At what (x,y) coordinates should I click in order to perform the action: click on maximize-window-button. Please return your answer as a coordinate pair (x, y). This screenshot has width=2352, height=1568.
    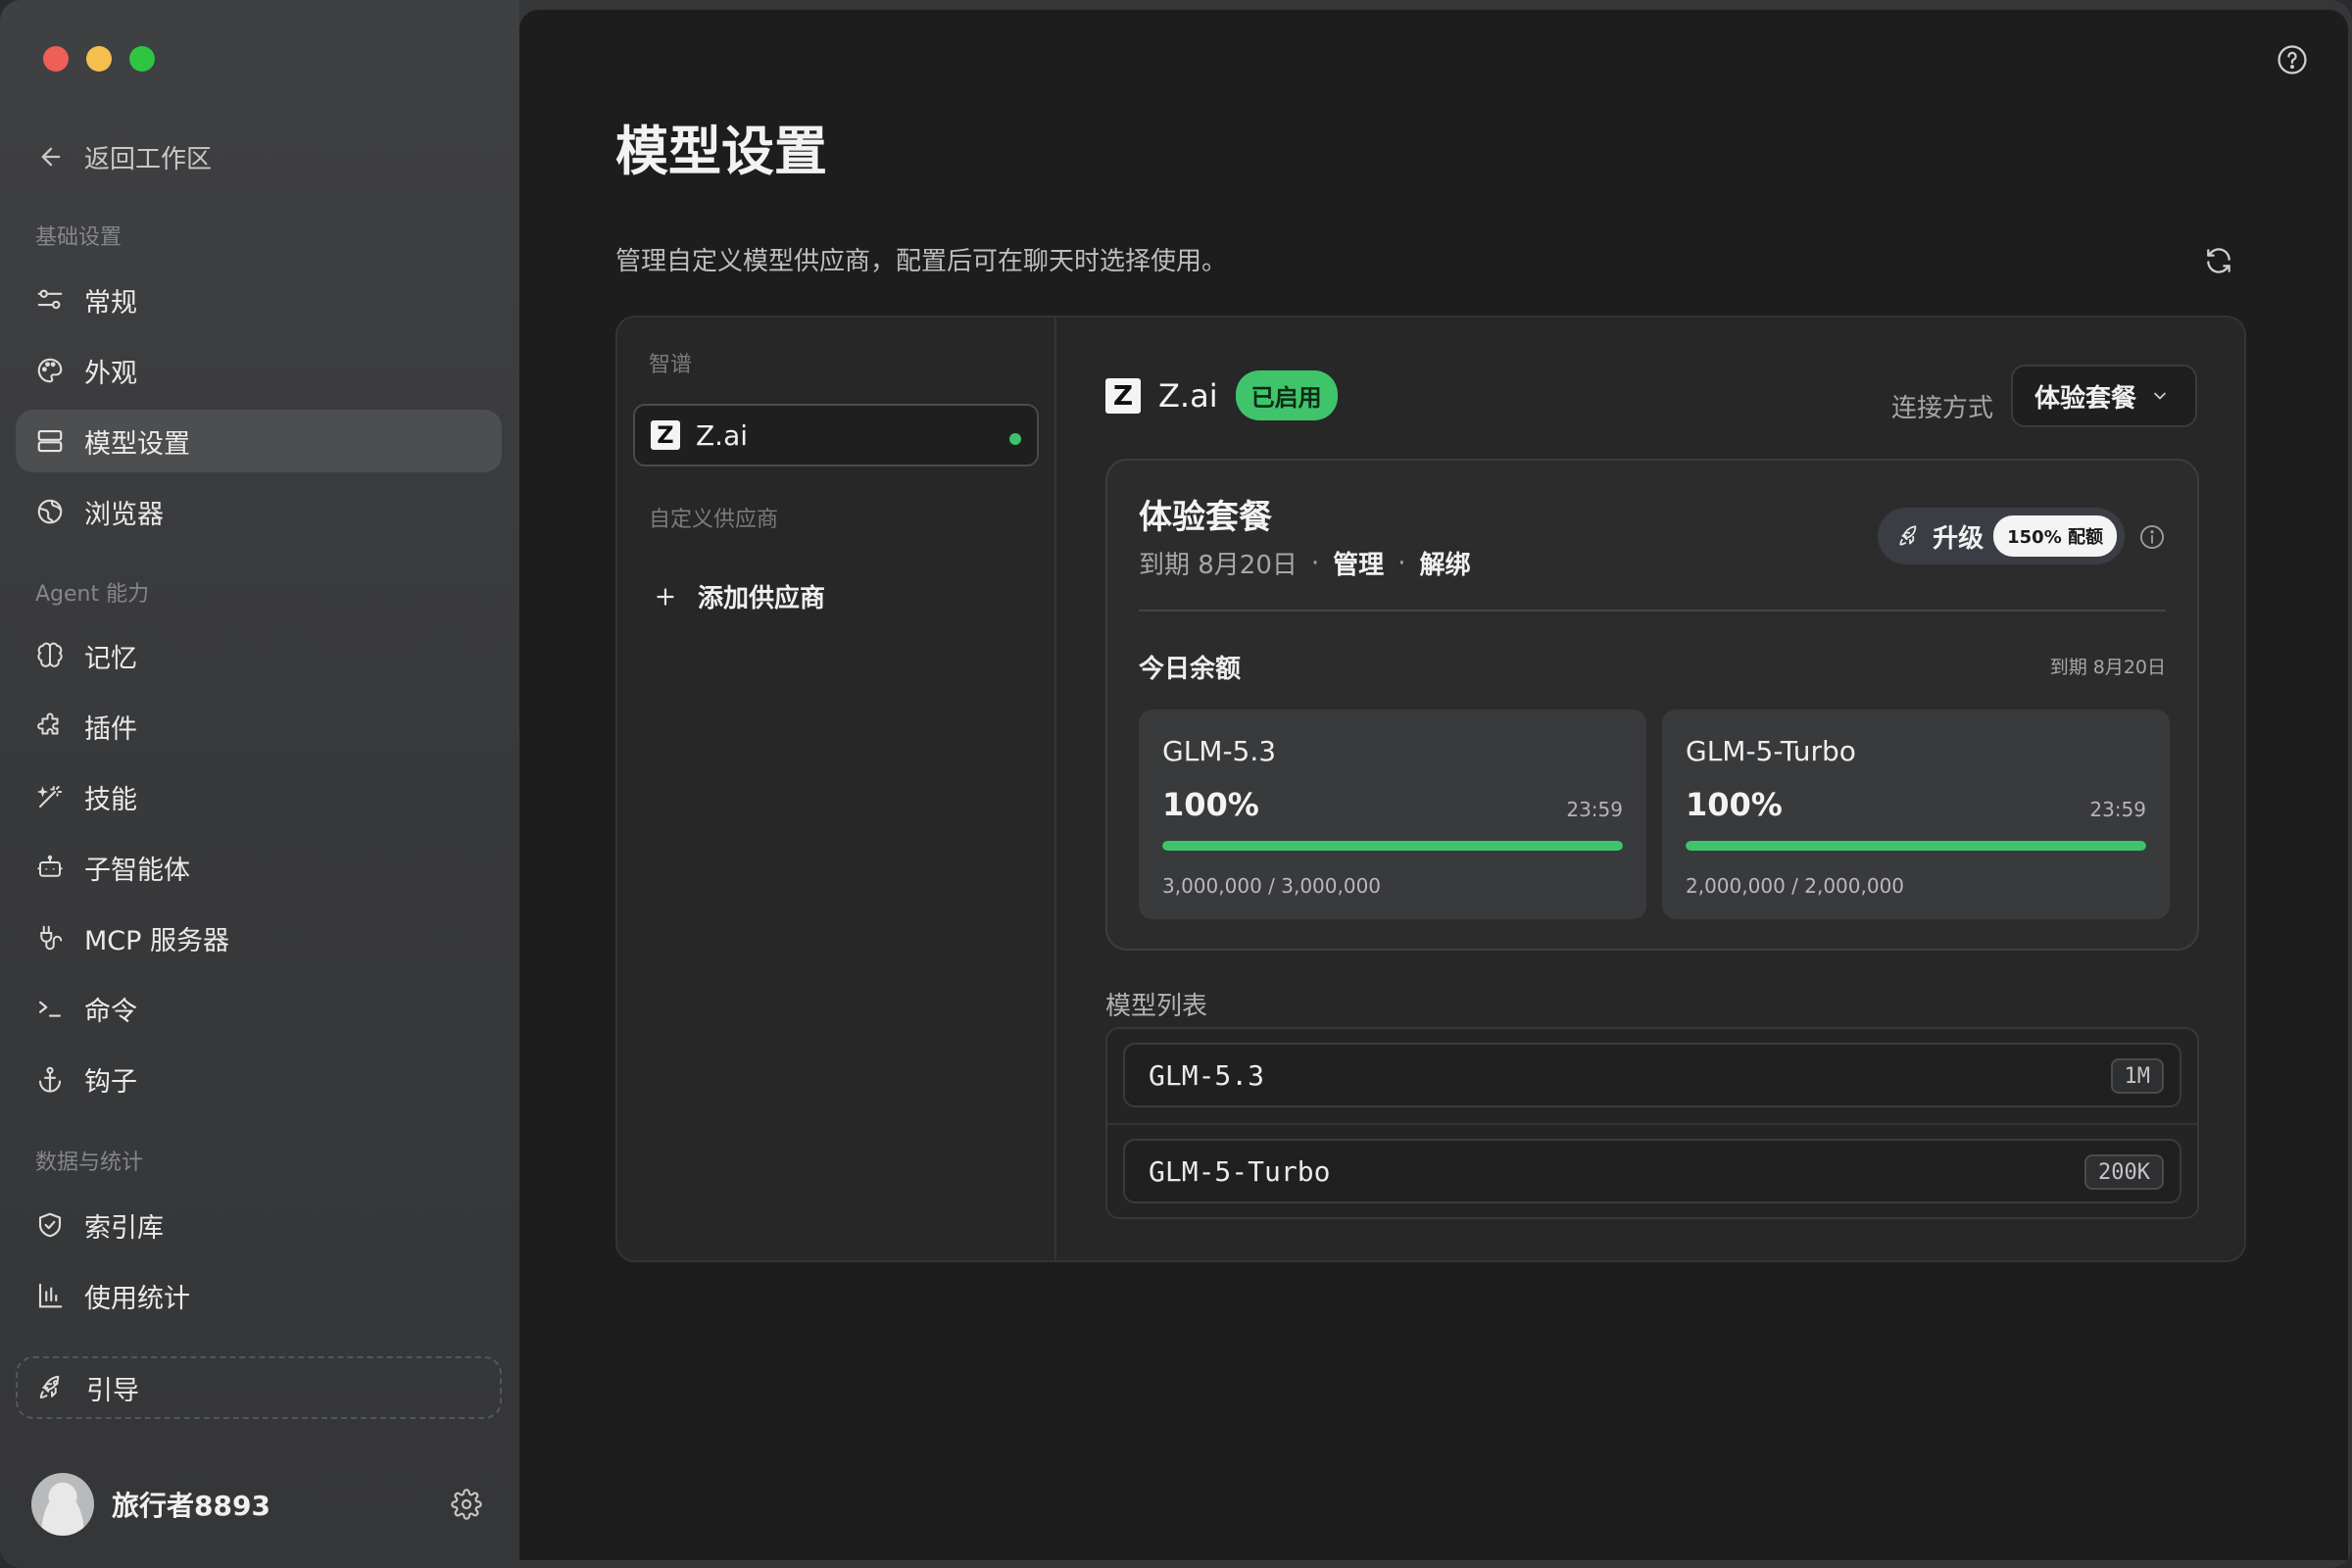
    Looking at the image, I should click on (142, 59).